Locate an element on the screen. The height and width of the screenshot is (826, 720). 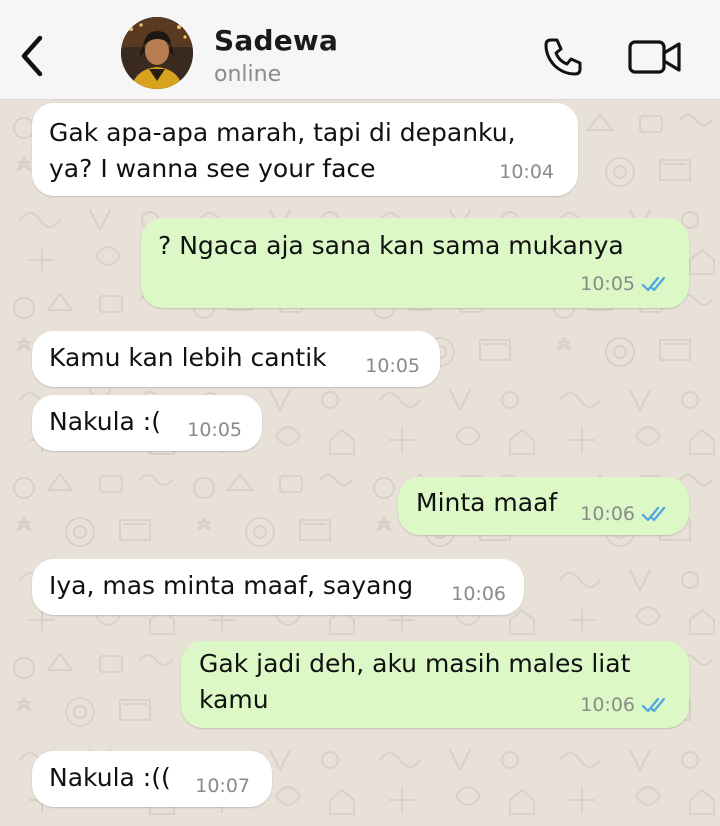
outgoing-message-bubble: Minta maaf 10:06 is located at coordinates (543, 506).